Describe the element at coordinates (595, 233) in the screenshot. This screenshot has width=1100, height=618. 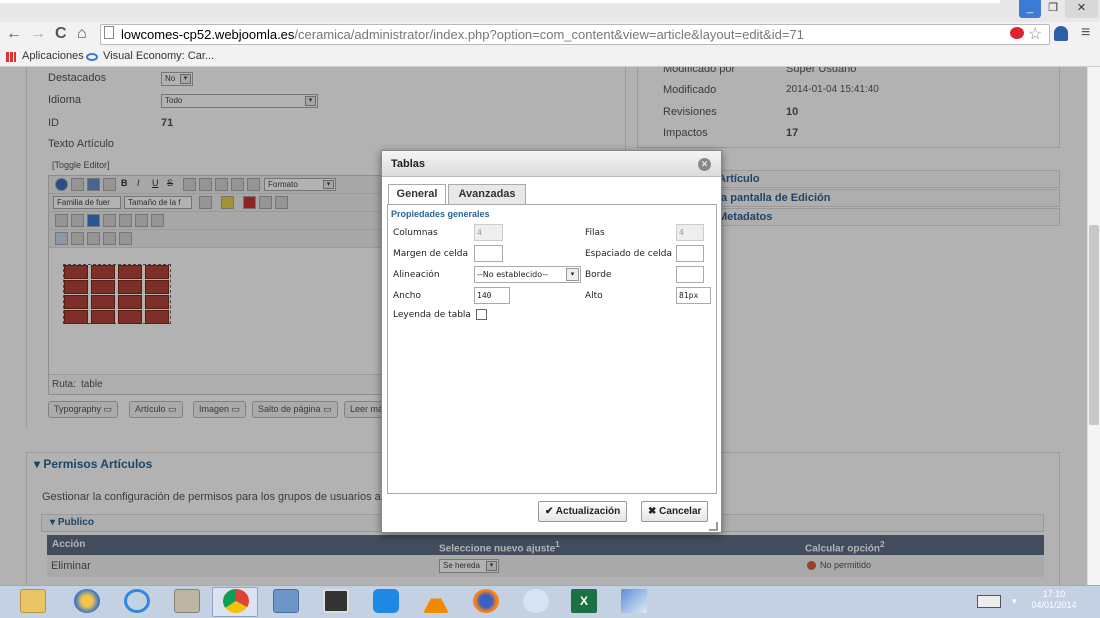
I see `filas-label: Filas` at that location.